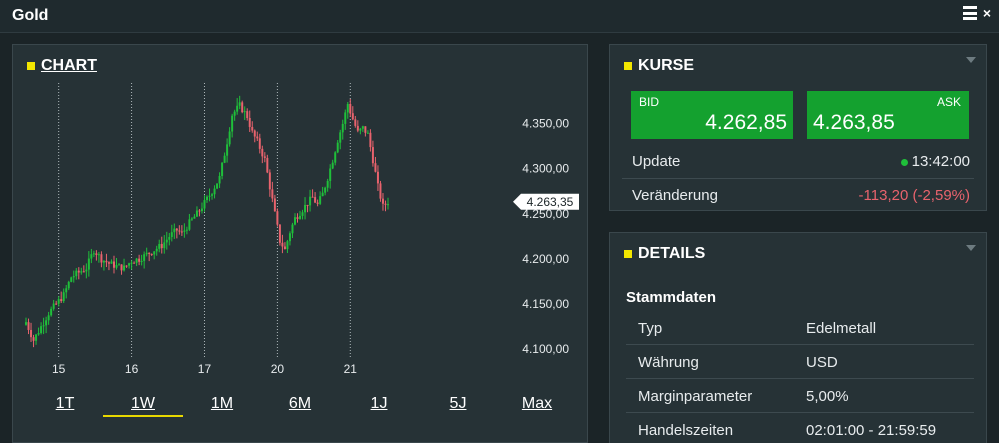 The image size is (999, 443). Describe the element at coordinates (672, 253) in the screenshot. I see `details-panel-title: DETAILS` at that location.